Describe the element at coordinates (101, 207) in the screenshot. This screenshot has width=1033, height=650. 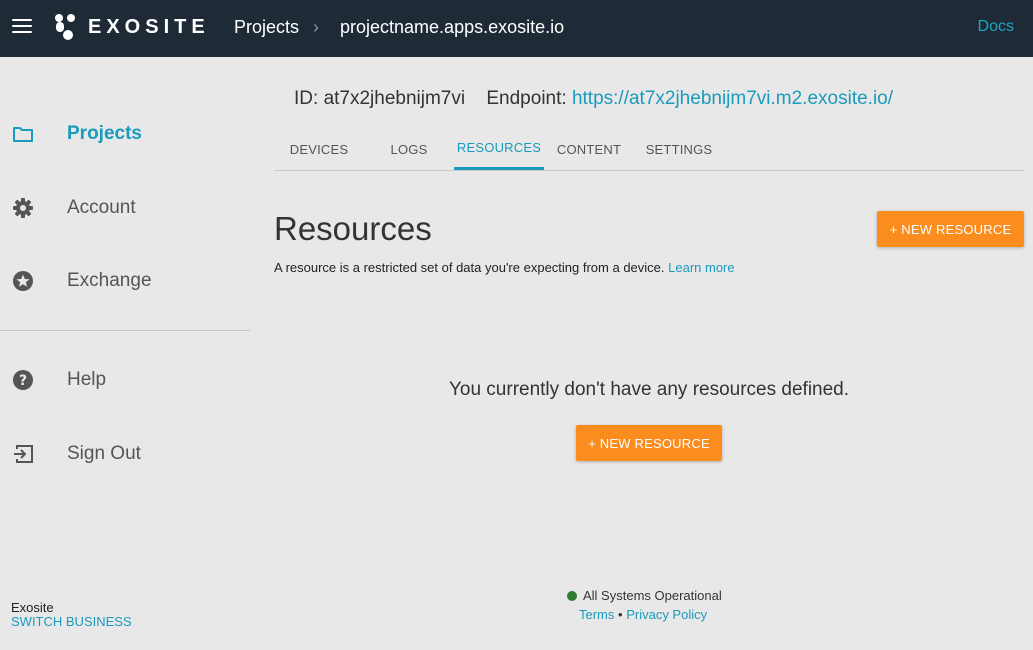
I see `sidebar-item-label: Account` at that location.